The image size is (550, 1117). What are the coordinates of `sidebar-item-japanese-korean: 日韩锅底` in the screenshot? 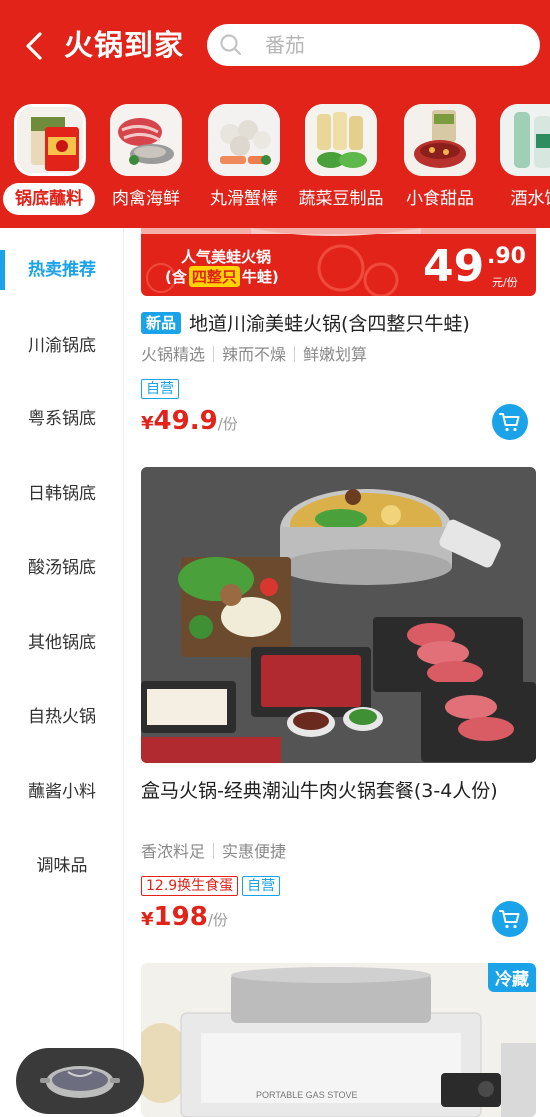 It's located at (62, 494).